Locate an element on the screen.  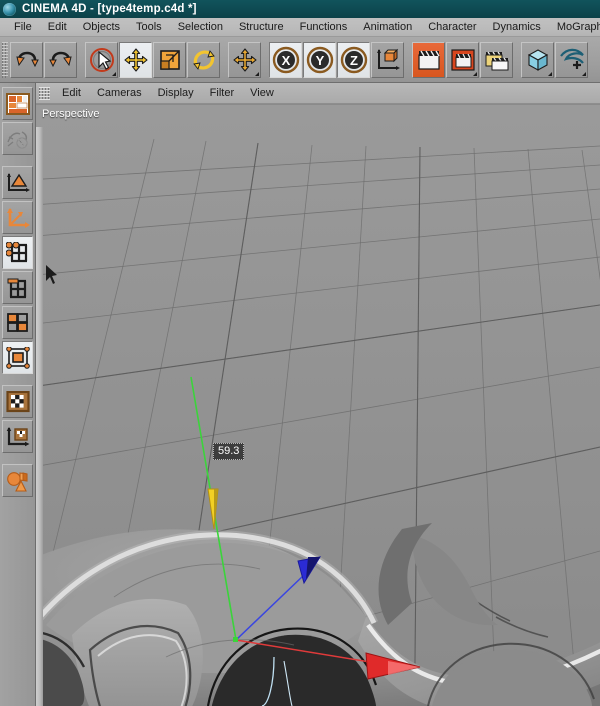
scale-tool-button is located at coordinates (169, 59).